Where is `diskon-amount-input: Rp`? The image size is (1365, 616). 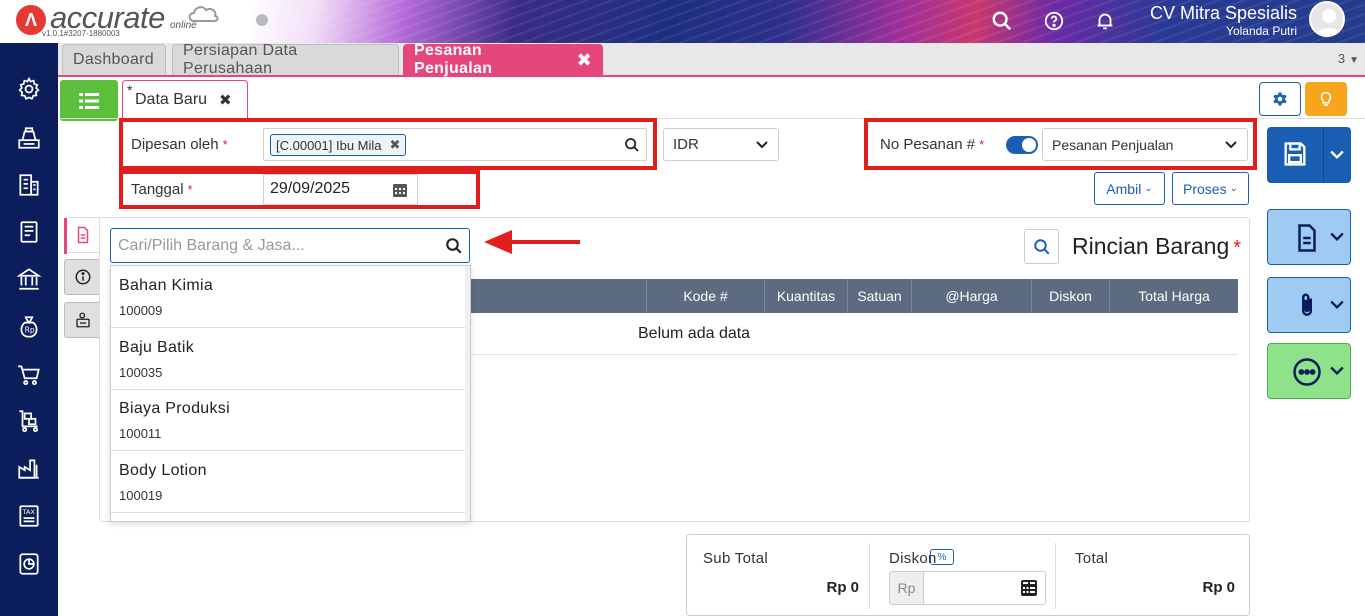
diskon-amount-input: Rp is located at coordinates (967, 588).